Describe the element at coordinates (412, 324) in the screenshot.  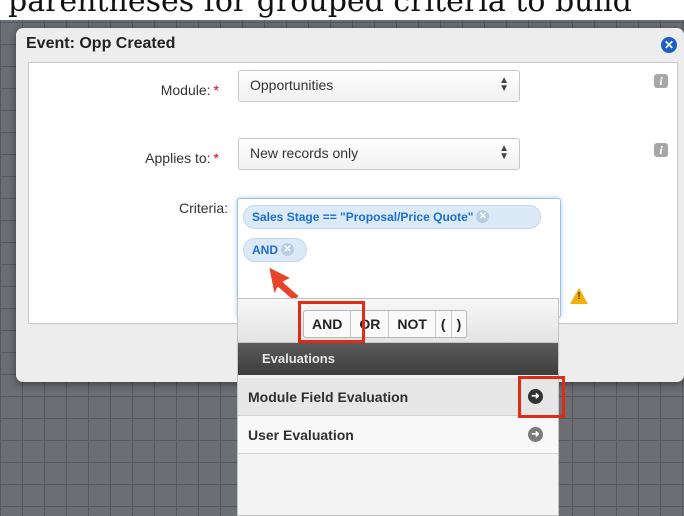
I see `operator-not-button: NOT` at that location.